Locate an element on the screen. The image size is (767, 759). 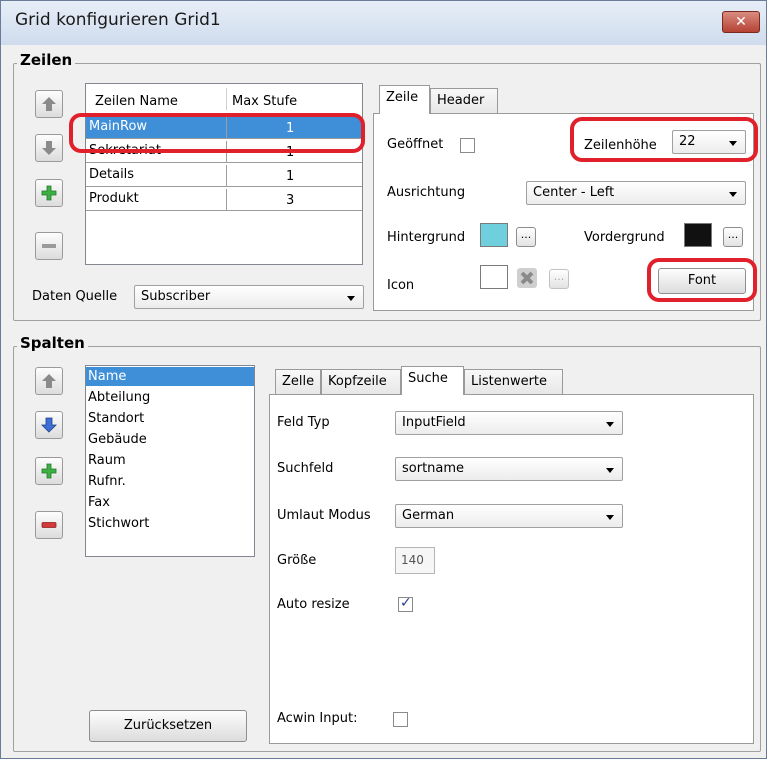
auto-resize-checkbox is located at coordinates (405, 603).